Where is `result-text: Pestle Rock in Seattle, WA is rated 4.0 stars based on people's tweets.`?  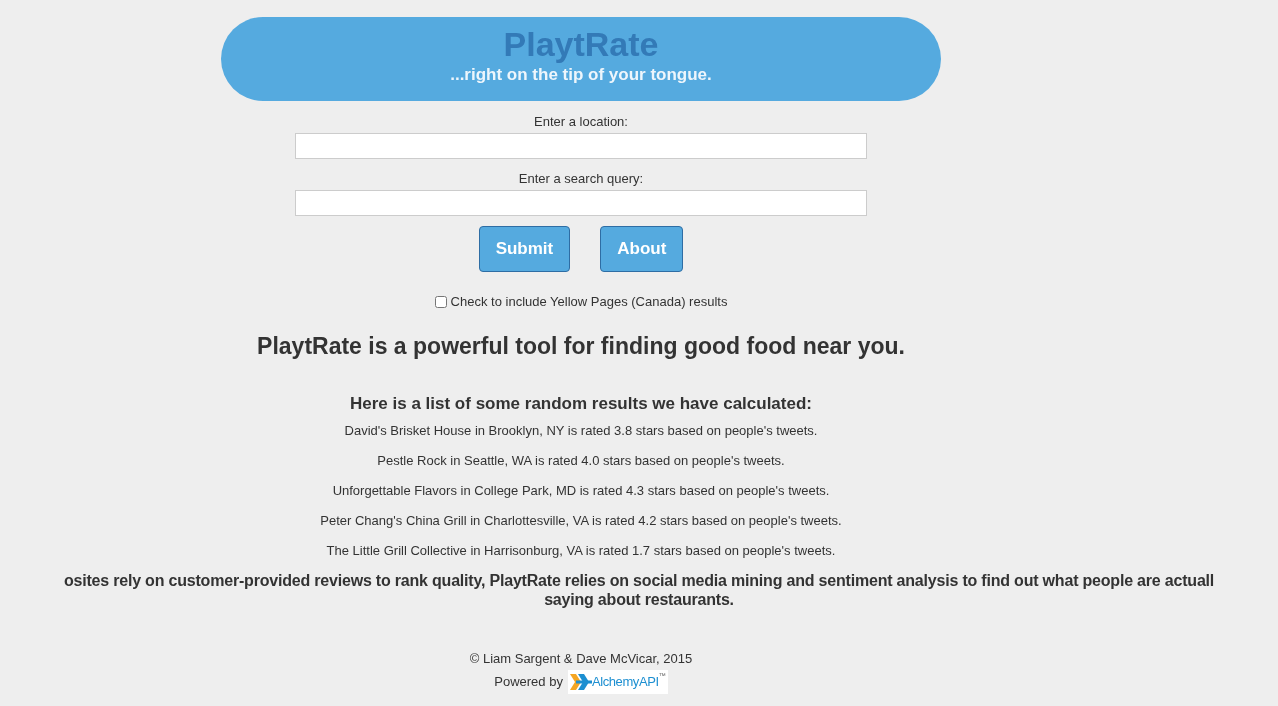
result-text: Pestle Rock in Seattle, WA is rated 4.0 stars based on people's tweets. is located at coordinates (581, 461).